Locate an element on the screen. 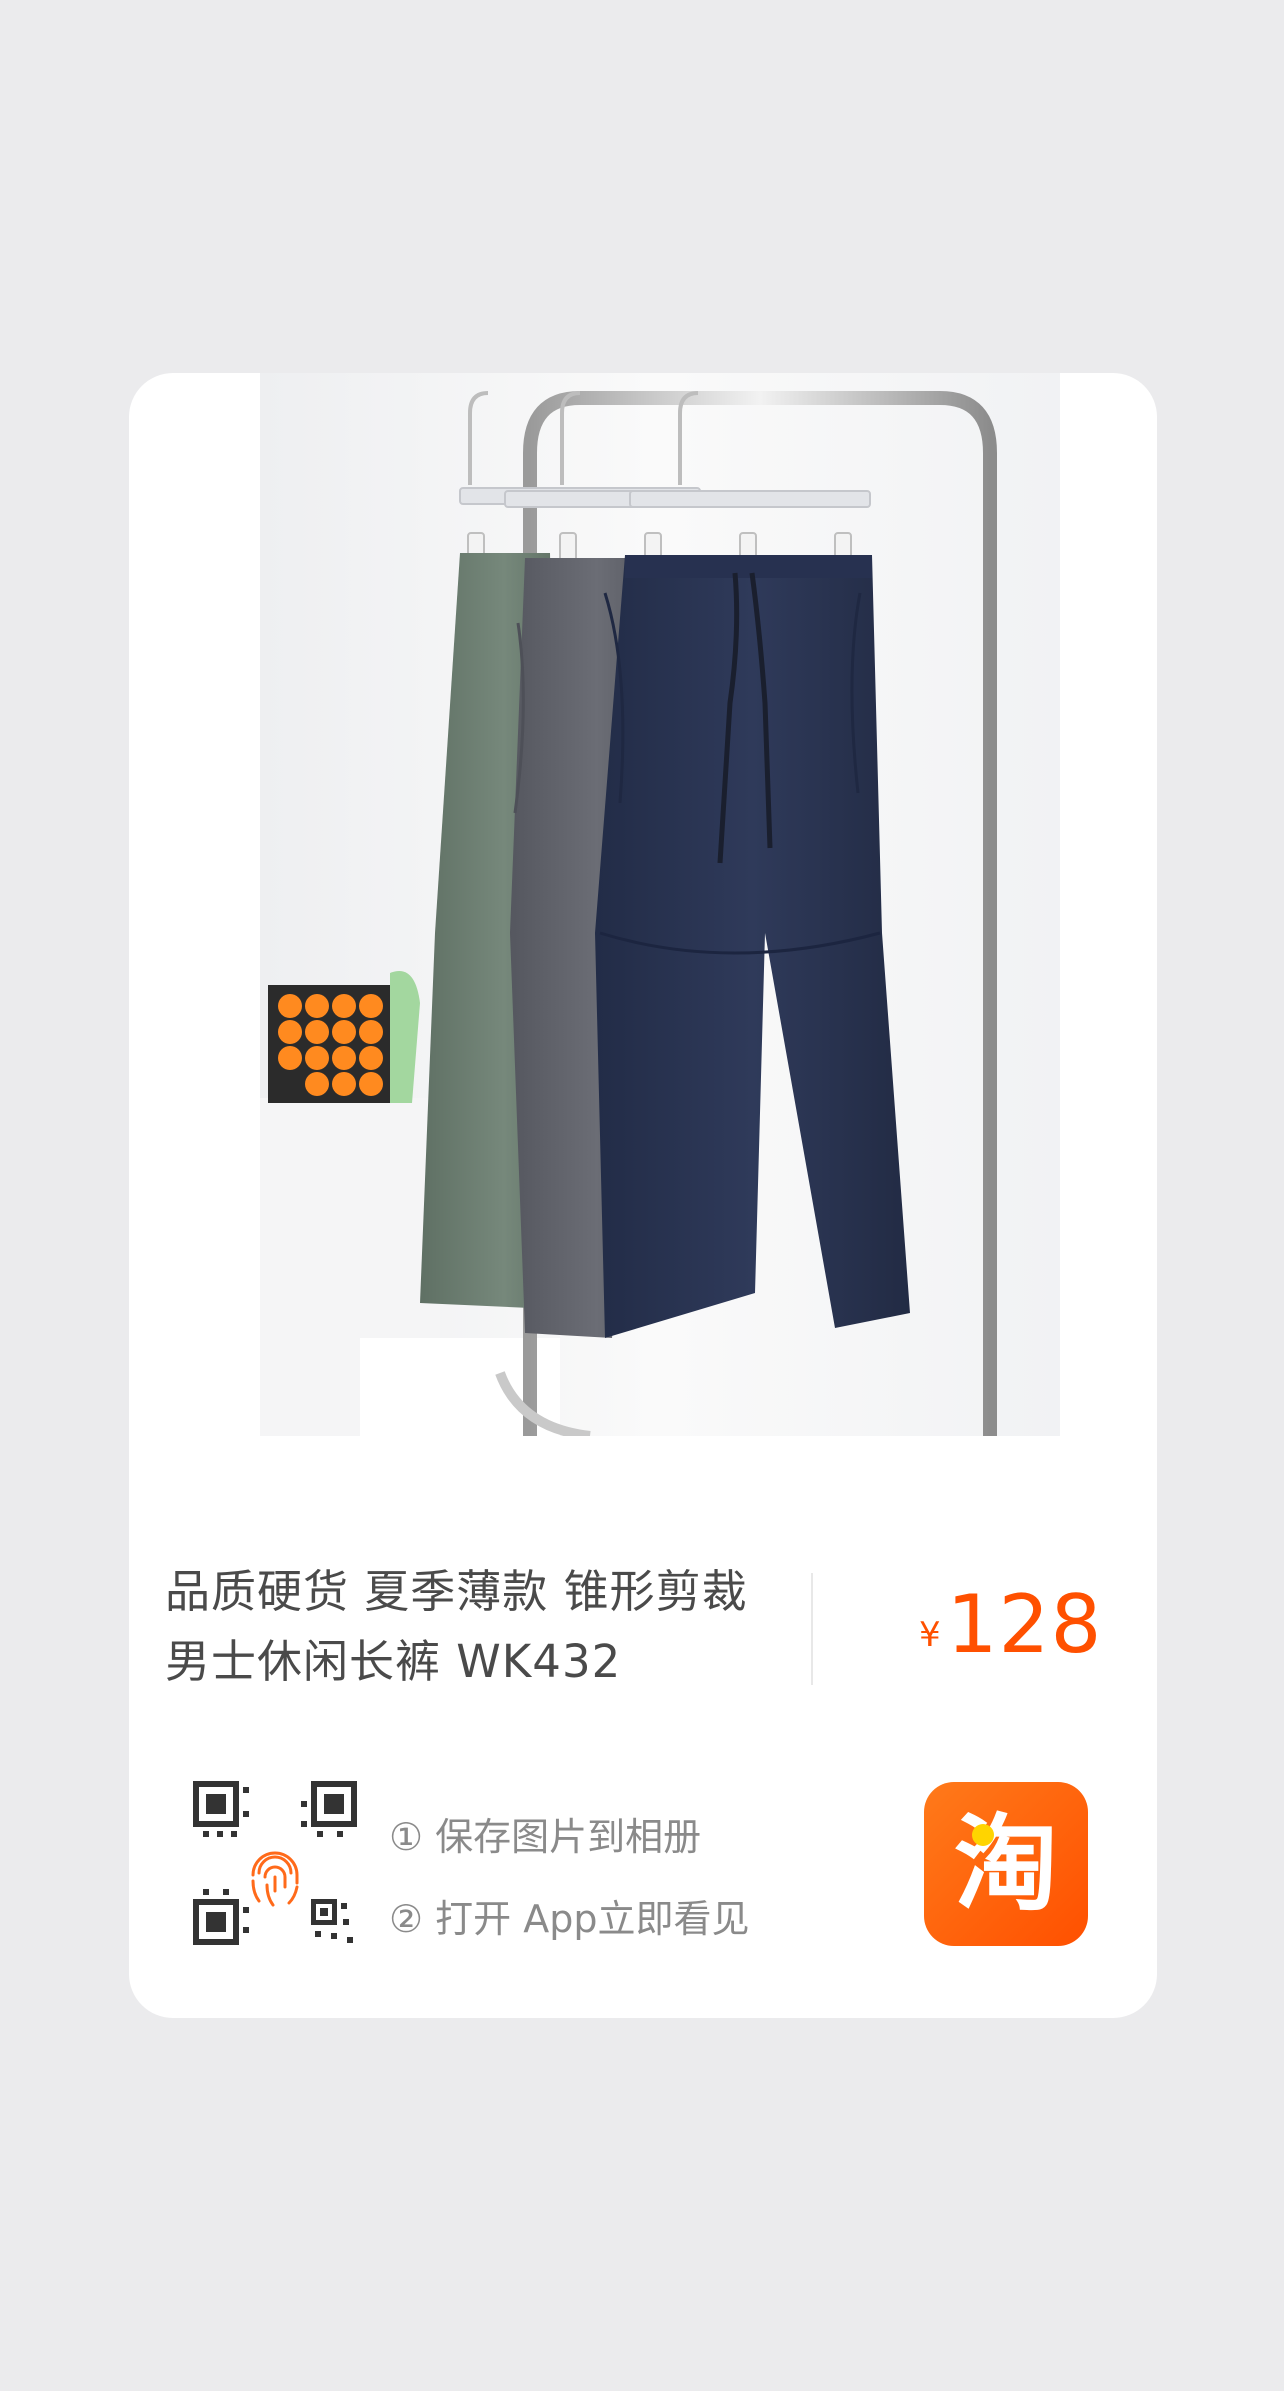  qr-scan-fingerprint-icon is located at coordinates (275, 1863).